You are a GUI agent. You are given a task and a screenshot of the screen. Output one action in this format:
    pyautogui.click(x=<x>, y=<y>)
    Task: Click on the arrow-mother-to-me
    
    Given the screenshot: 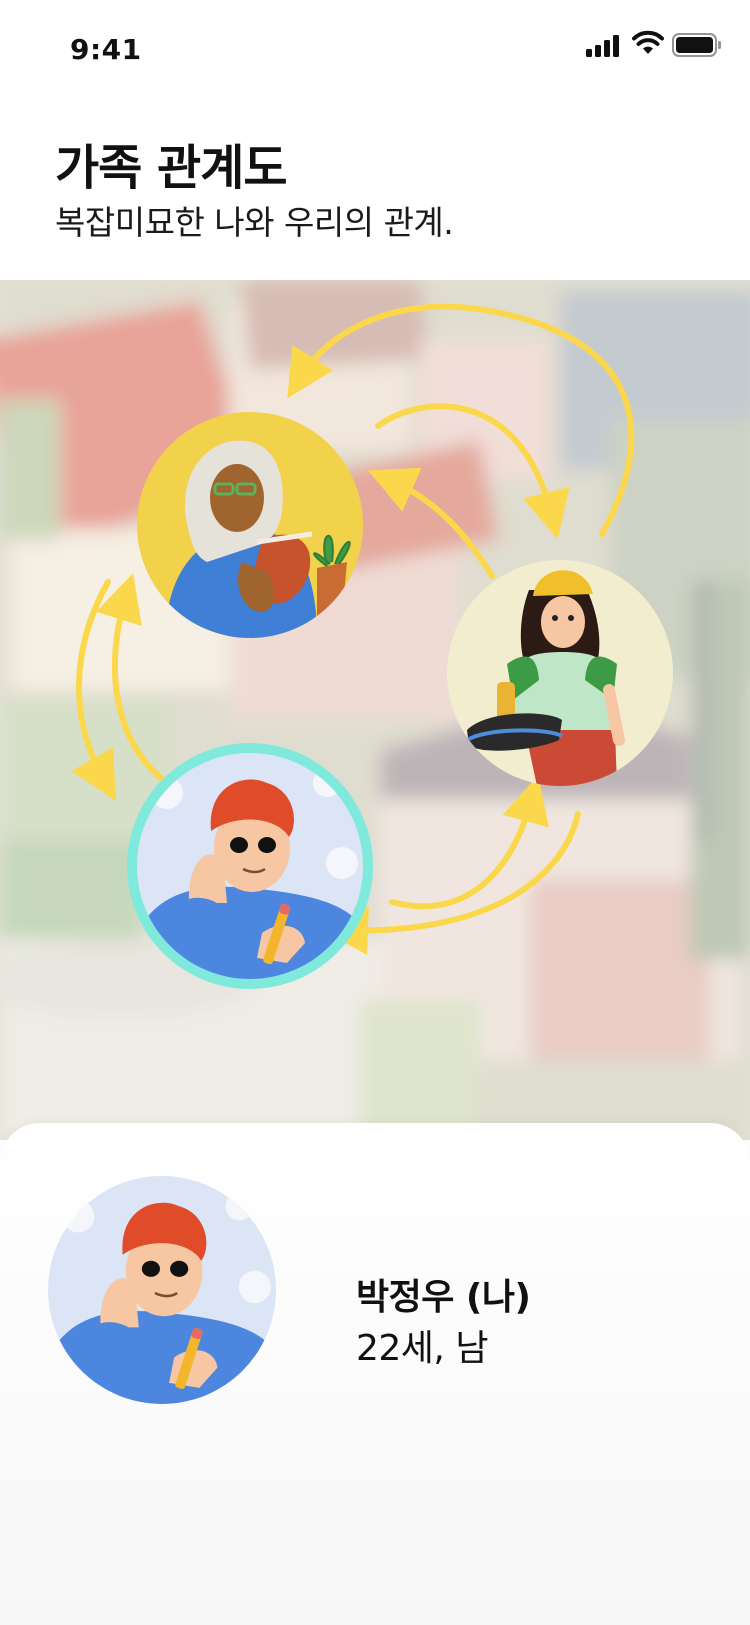 What is the action you would take?
    pyautogui.click(x=93, y=690)
    